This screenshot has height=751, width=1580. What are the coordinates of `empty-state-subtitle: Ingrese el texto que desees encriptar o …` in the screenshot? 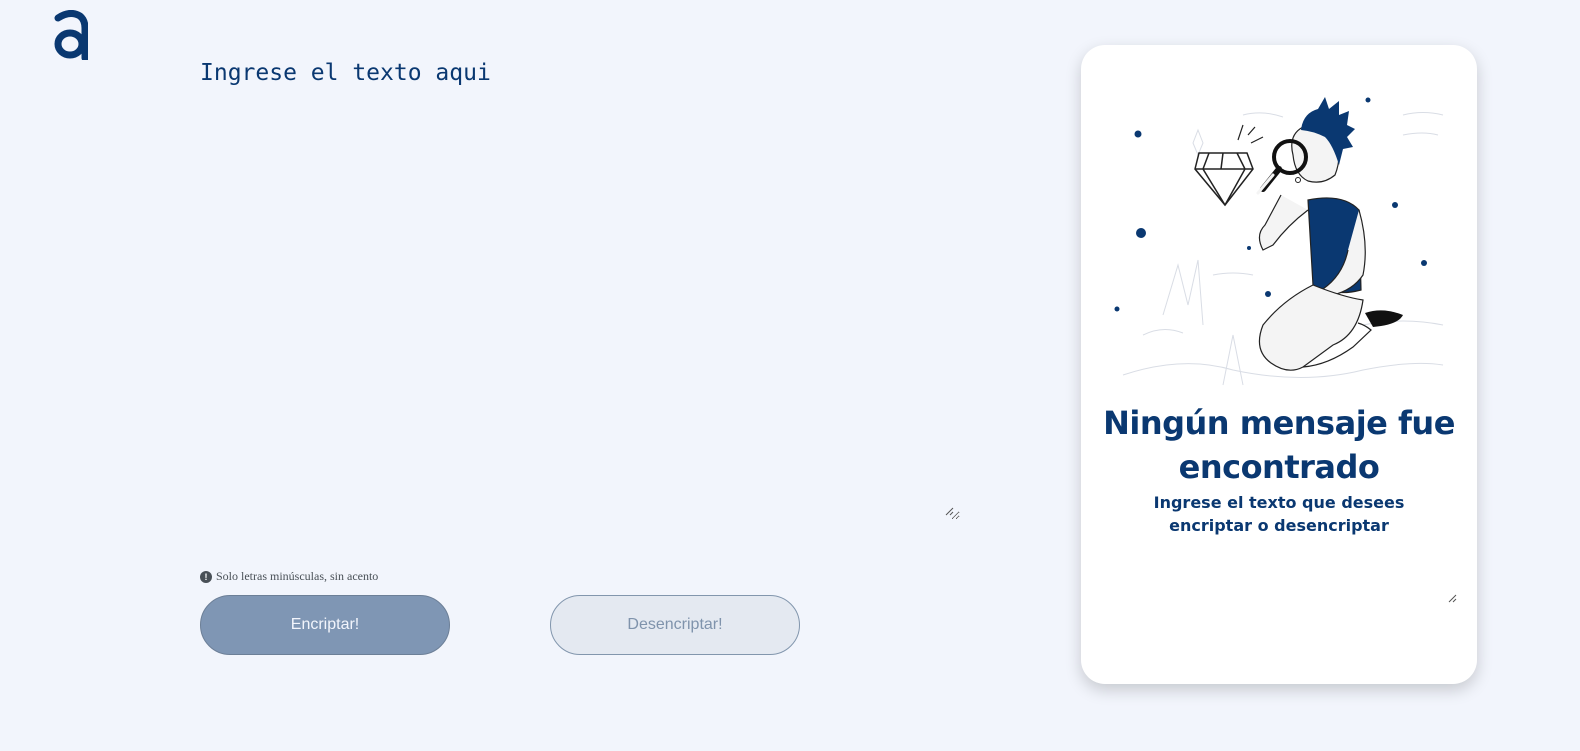 It's located at (1279, 514).